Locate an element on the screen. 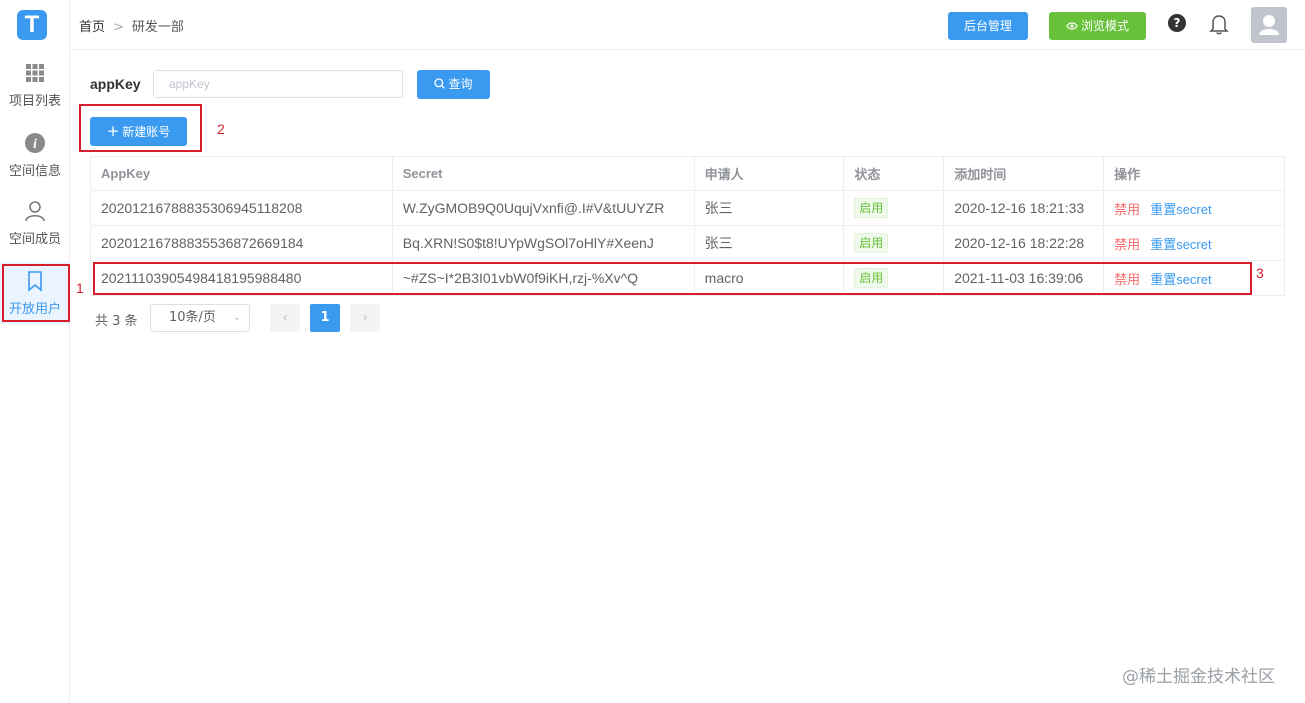 This screenshot has height=703, width=1305. eye-icon is located at coordinates (1072, 26).